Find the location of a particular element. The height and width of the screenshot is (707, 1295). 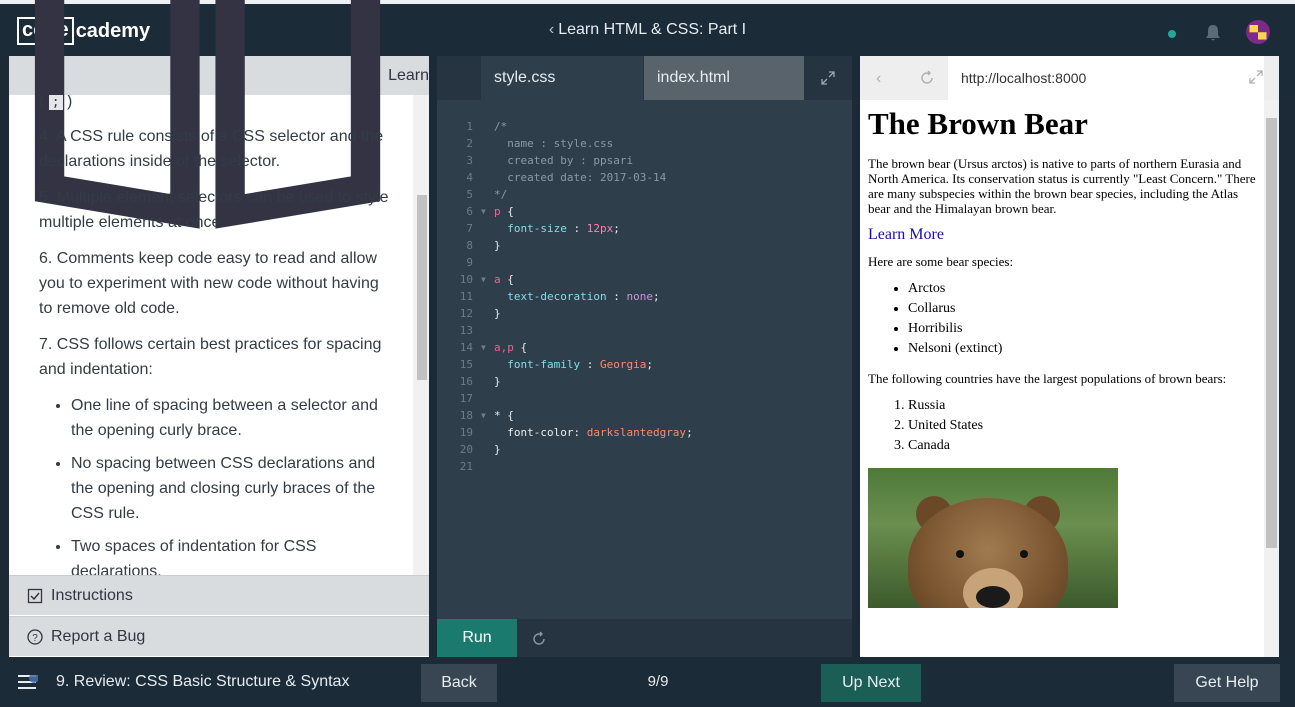

reload-icon is located at coordinates (927, 78).